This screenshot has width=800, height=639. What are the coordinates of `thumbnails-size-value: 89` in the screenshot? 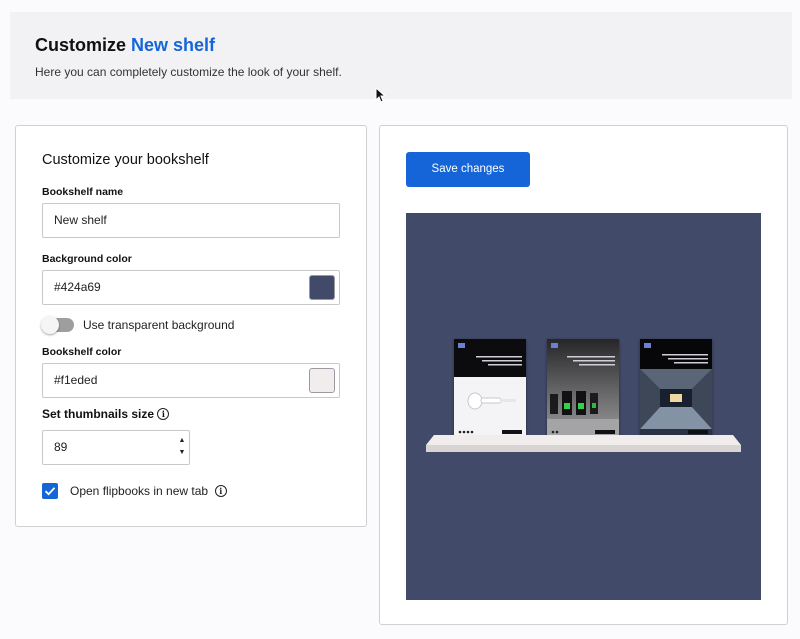 It's located at (61, 447).